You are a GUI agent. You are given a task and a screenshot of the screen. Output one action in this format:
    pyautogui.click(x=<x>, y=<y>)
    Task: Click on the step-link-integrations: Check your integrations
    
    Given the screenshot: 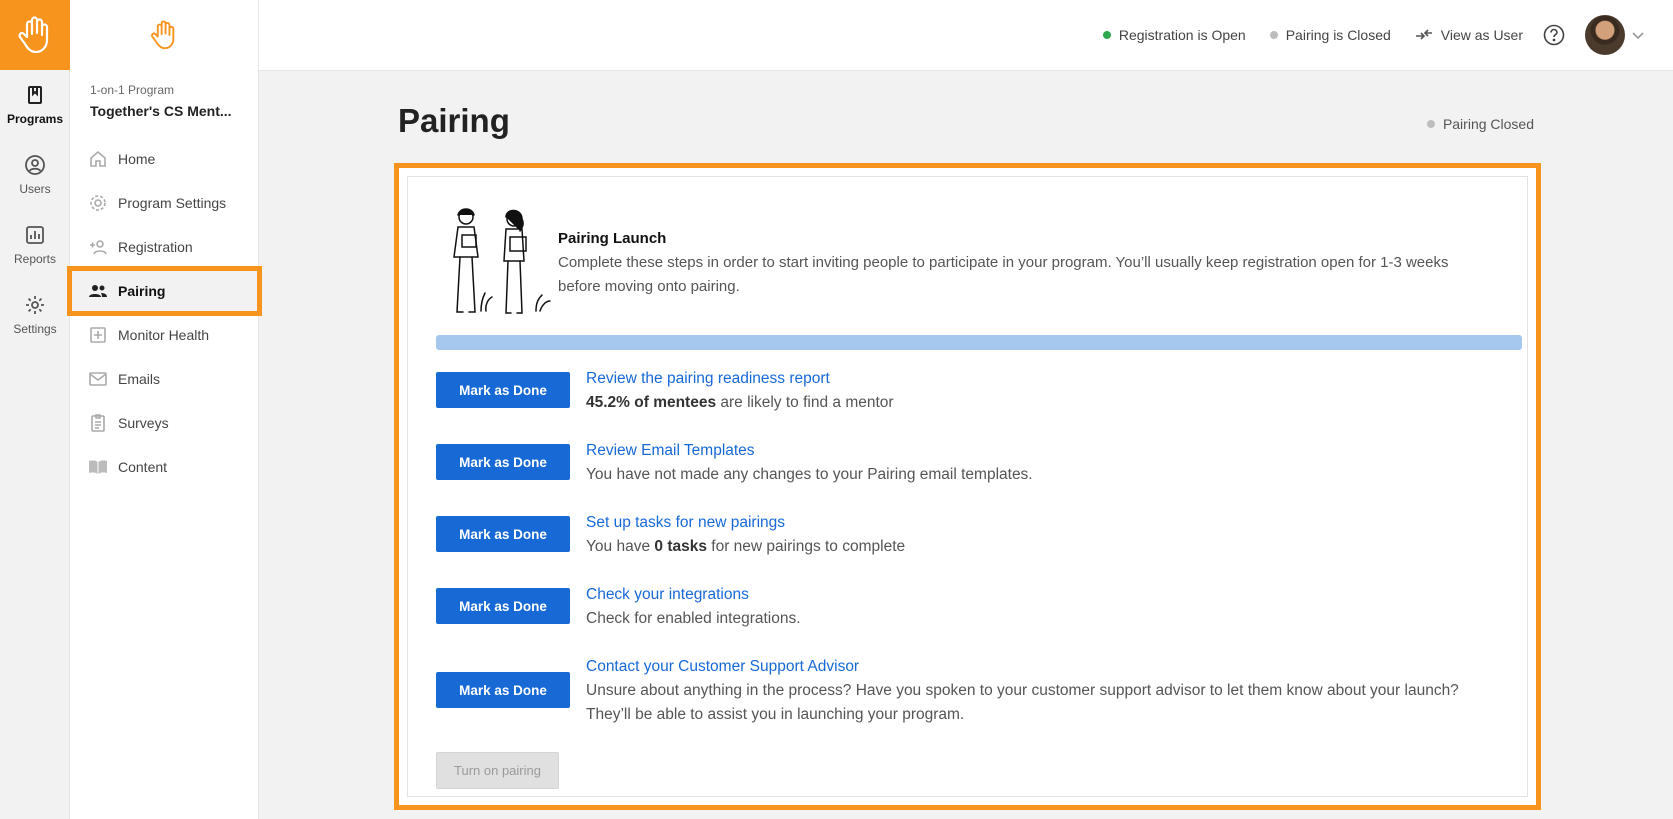 What is the action you would take?
    pyautogui.click(x=1046, y=595)
    